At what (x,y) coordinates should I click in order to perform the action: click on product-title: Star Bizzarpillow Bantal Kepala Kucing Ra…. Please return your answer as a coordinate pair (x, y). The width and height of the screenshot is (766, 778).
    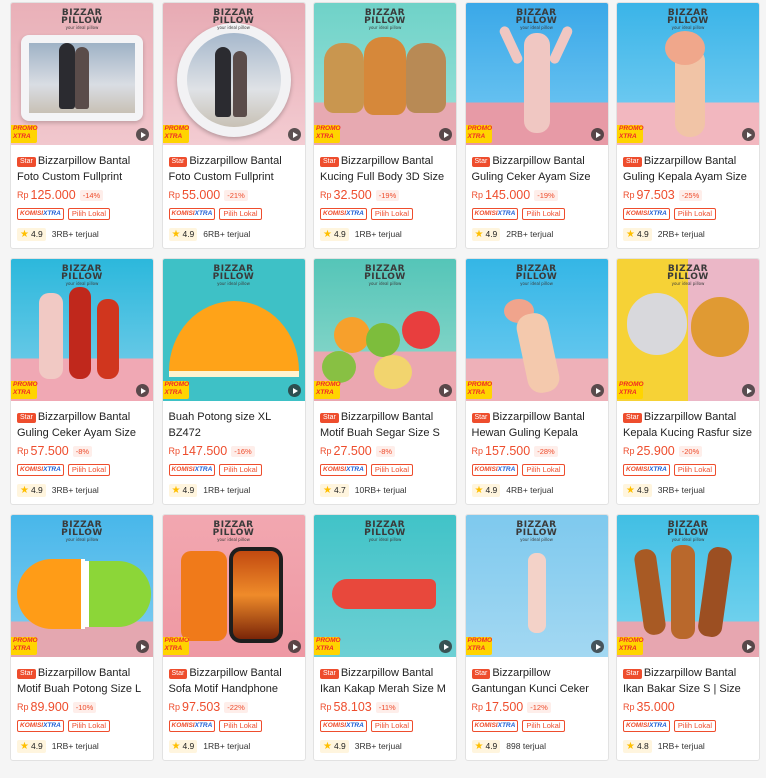
    Looking at the image, I should click on (688, 425).